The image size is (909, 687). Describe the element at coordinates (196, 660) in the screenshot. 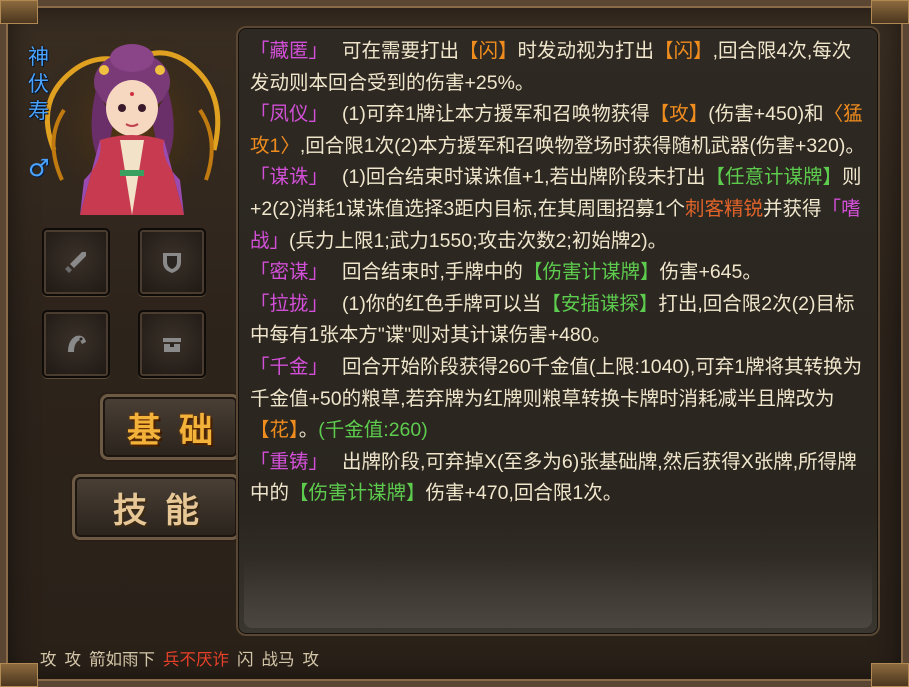

I see `hand-card: 兵不厌诈` at that location.